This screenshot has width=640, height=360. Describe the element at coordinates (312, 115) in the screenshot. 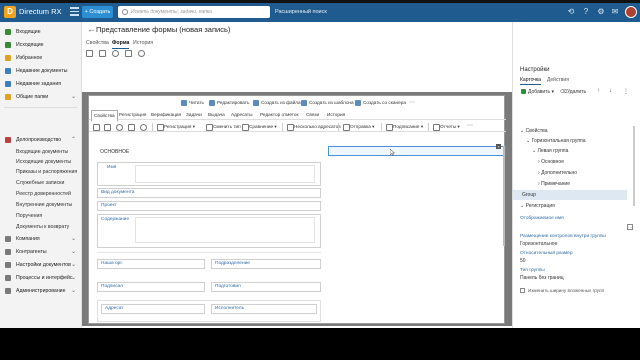

I see `form-tab-links: Связи` at that location.